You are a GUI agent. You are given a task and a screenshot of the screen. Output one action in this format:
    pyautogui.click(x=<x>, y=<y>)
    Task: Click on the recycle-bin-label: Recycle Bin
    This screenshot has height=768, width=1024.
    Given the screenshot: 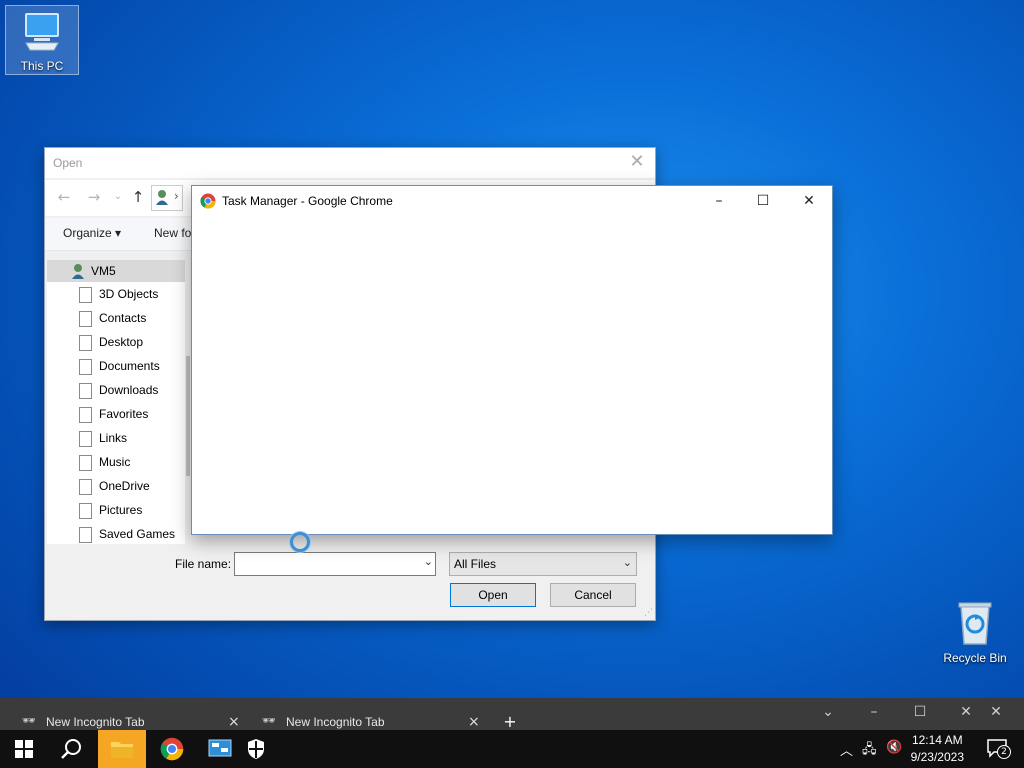 What is the action you would take?
    pyautogui.click(x=975, y=658)
    